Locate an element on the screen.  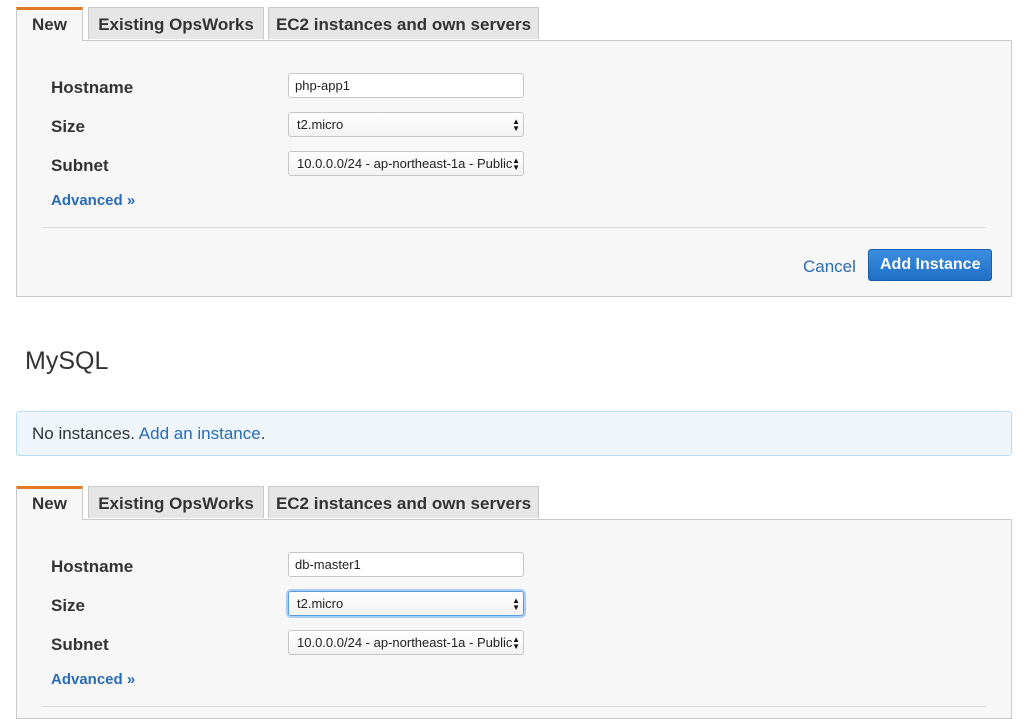
hostname-input: db-master1 is located at coordinates (406, 564).